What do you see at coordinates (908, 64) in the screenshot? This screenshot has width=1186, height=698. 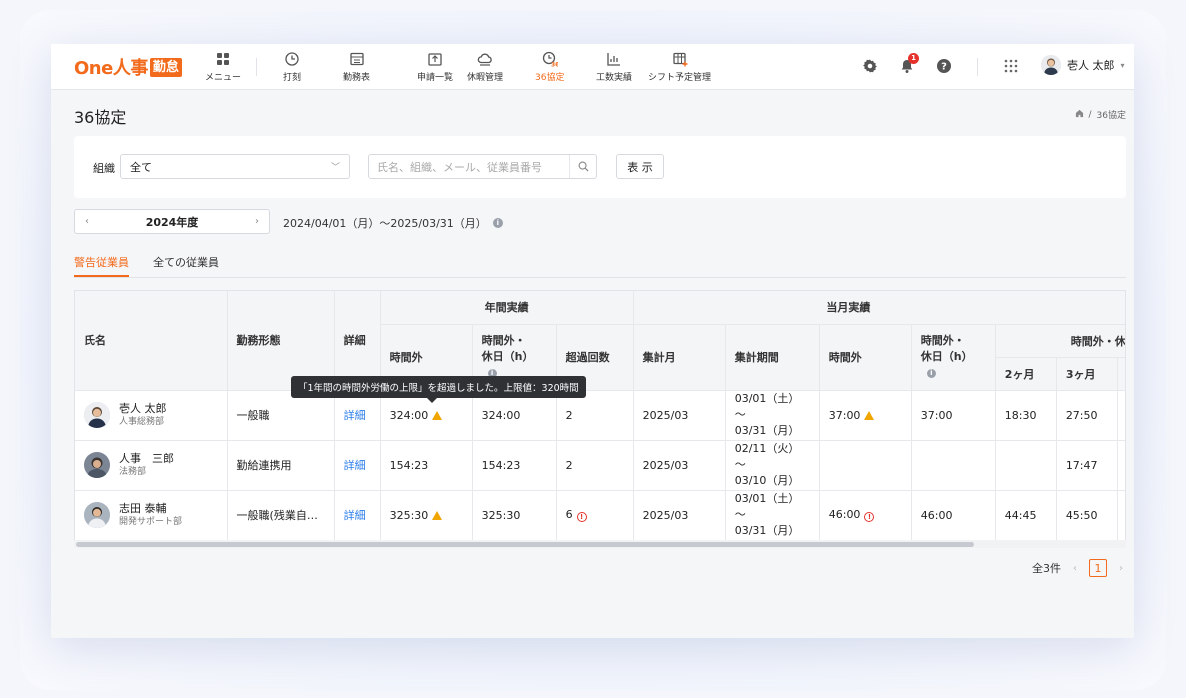 I see `notification-button: 1` at bounding box center [908, 64].